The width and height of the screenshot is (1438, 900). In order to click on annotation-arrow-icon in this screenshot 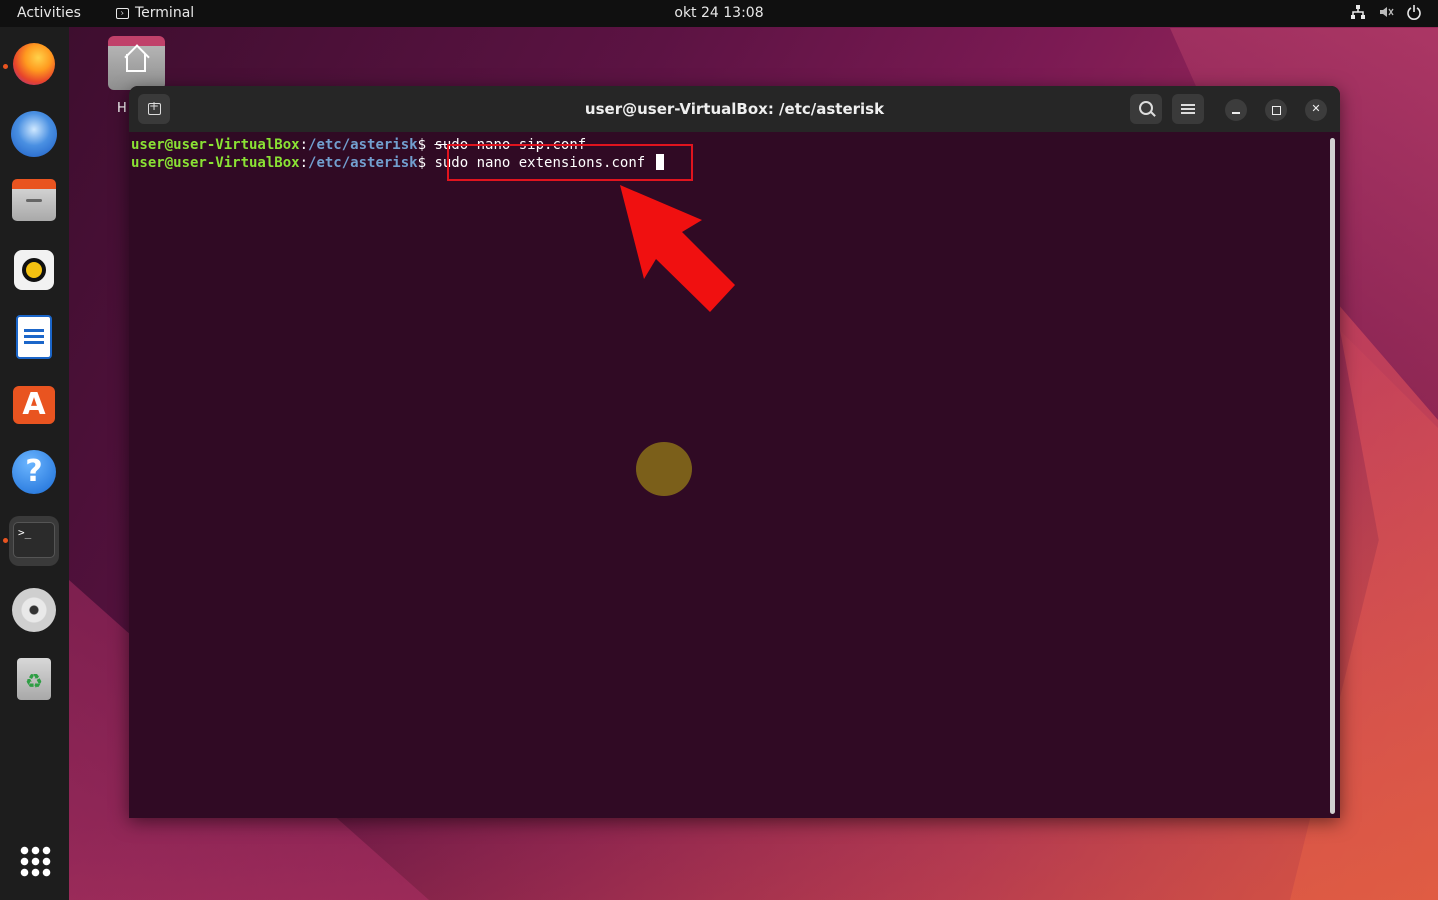, I will do `click(677, 248)`.